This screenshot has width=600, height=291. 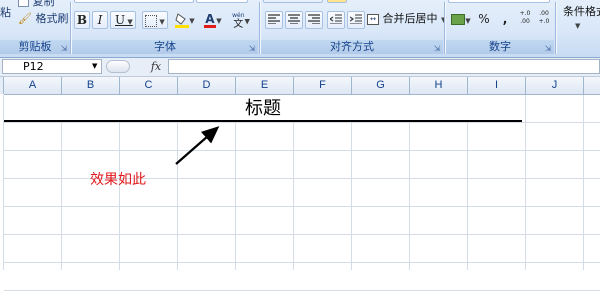 I want to click on increase-decimal-button: +.0 .00, so click(x=525, y=19).